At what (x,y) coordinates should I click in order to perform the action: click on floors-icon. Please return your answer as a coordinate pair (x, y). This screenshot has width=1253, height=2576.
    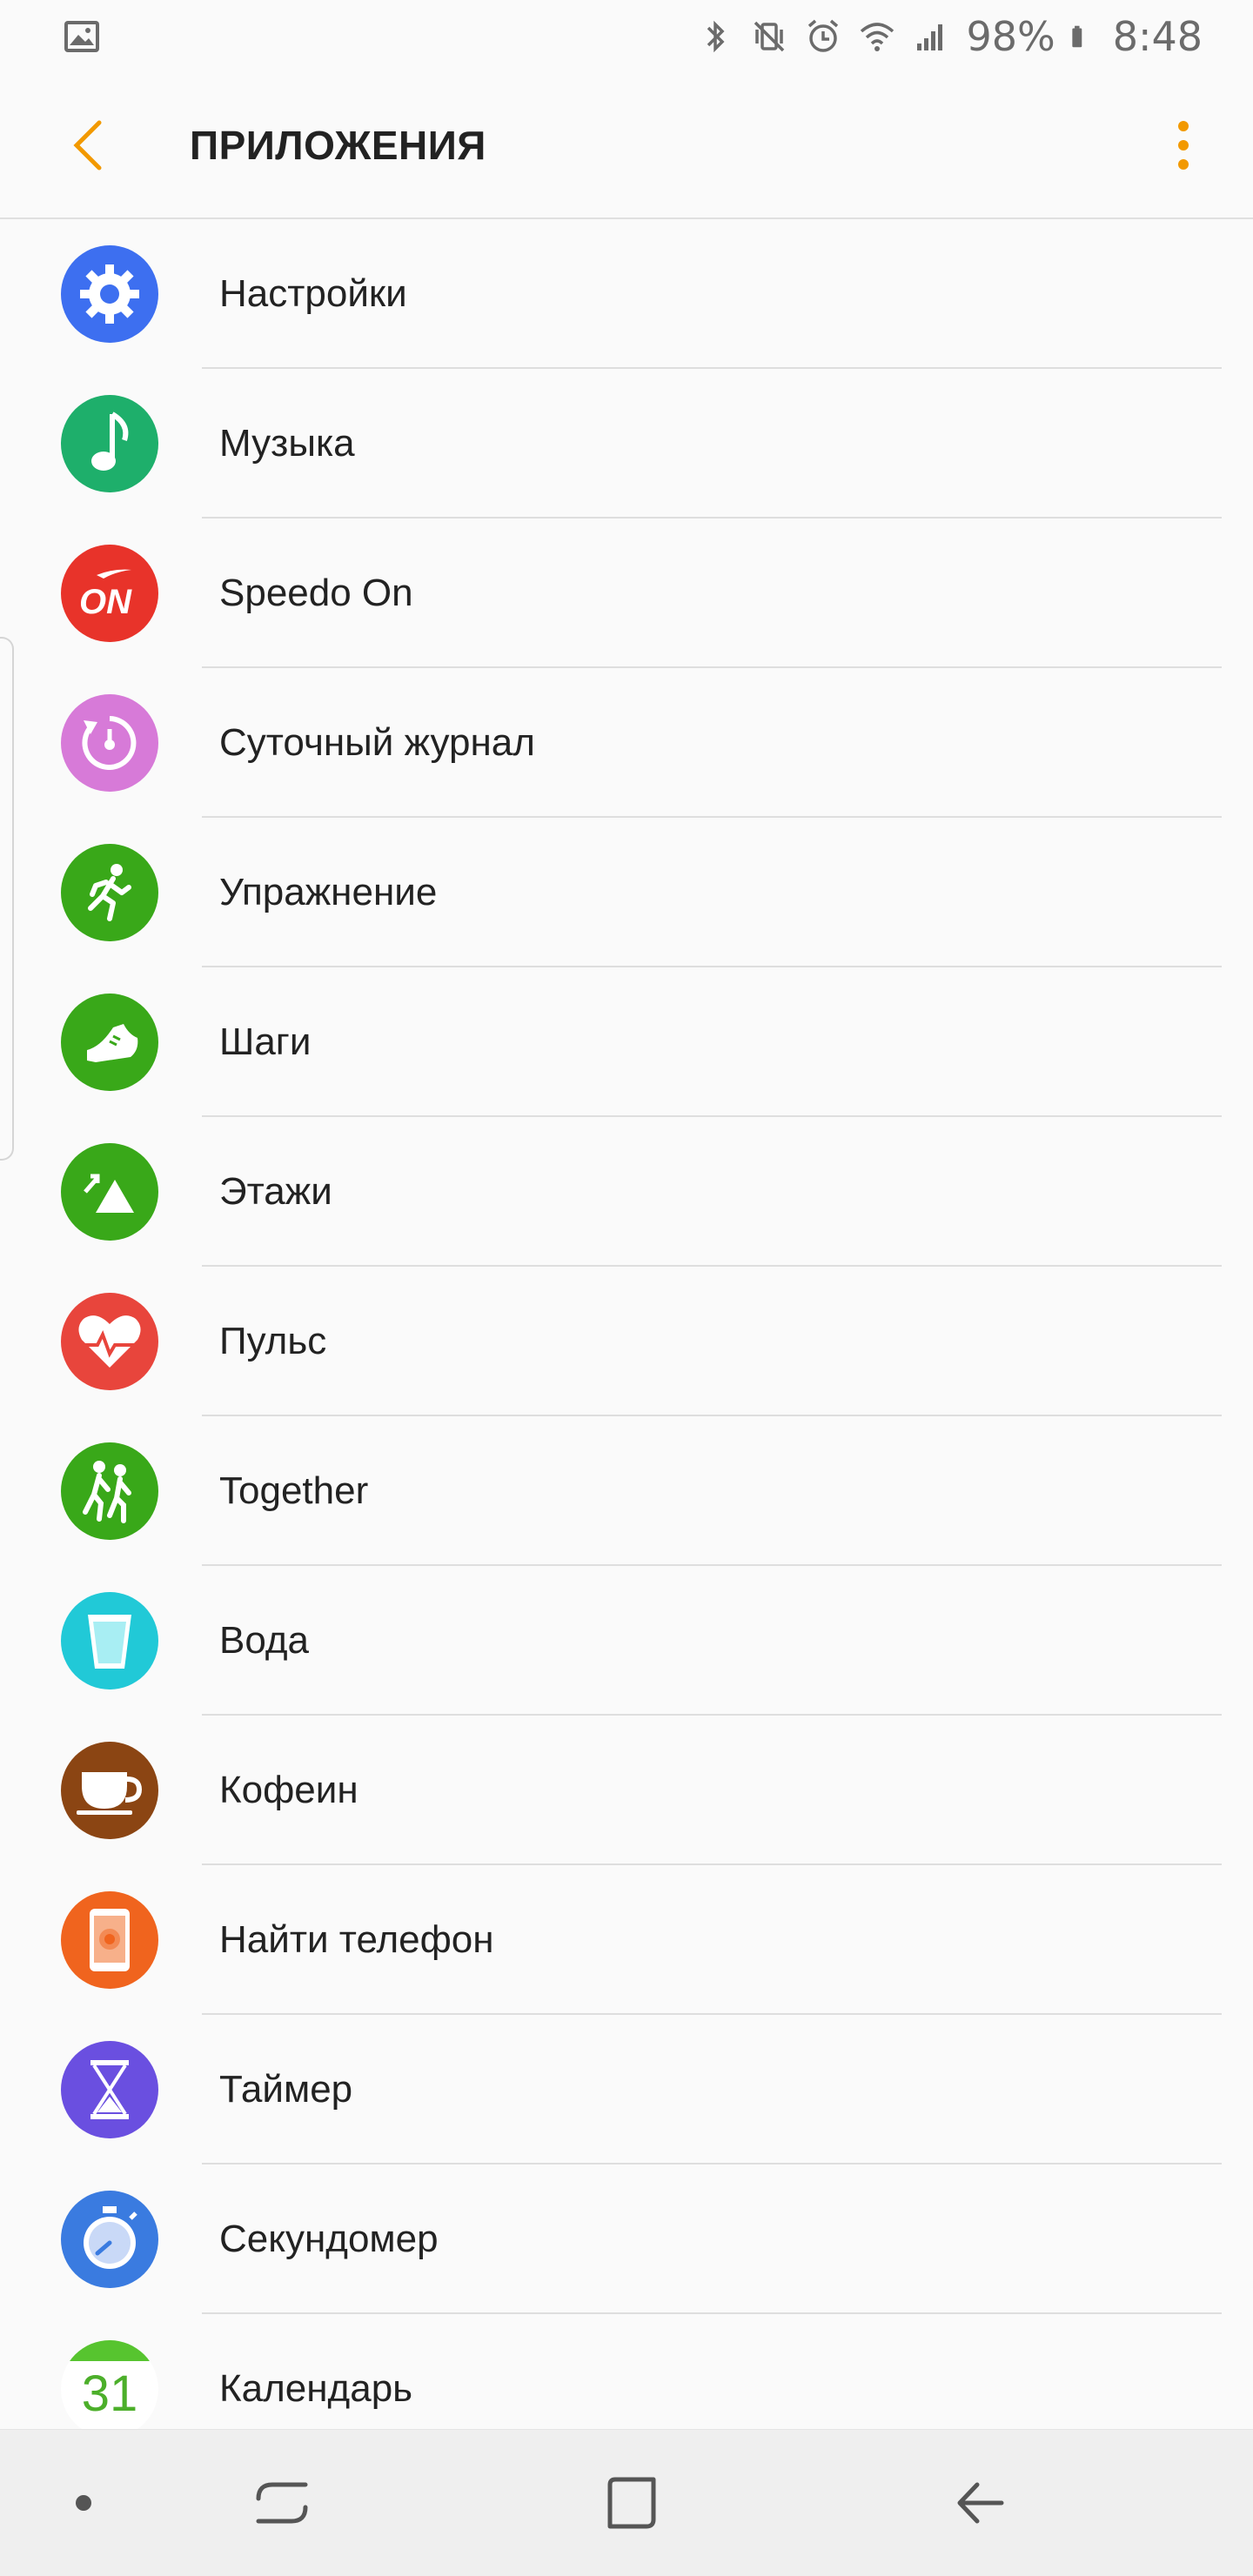
    Looking at the image, I should click on (109, 1192).